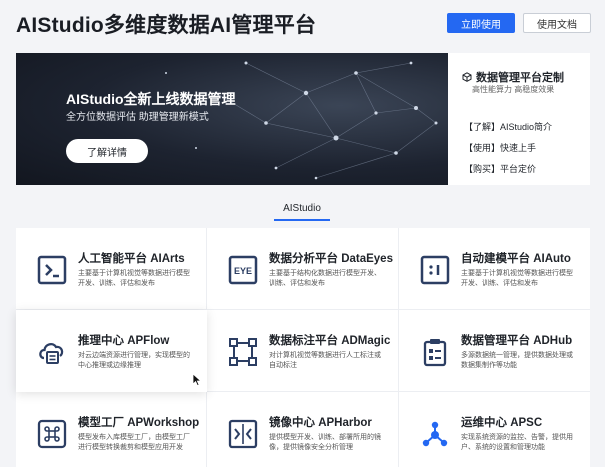 This screenshot has width=605, height=467. Describe the element at coordinates (502, 423) in the screenshot. I see `product-title: 运维中心 APSC` at that location.